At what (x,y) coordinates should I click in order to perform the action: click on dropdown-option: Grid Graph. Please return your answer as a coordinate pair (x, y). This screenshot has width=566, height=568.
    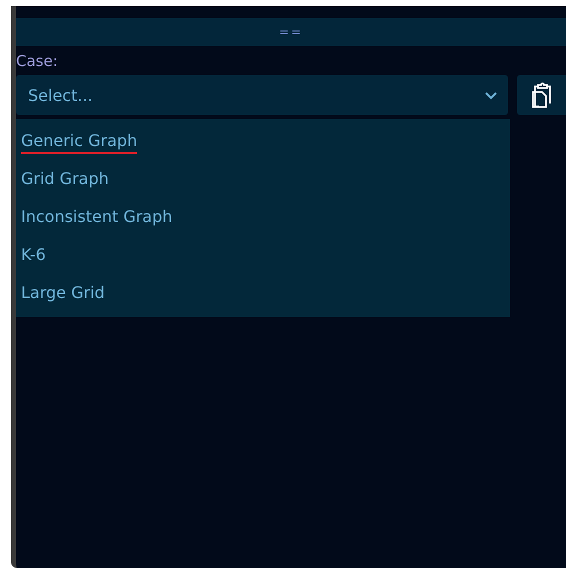
    Looking at the image, I should click on (65, 180).